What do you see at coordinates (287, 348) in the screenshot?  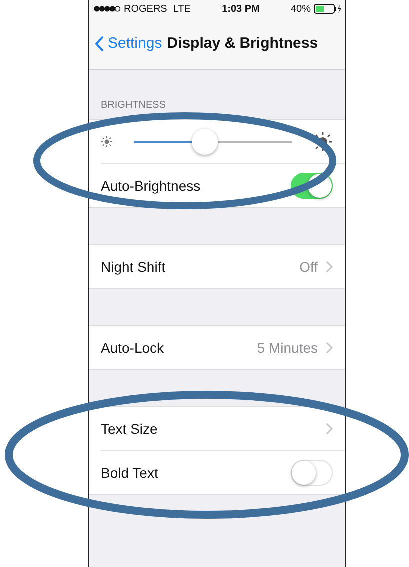 I see `row-value: 5 Minutes` at bounding box center [287, 348].